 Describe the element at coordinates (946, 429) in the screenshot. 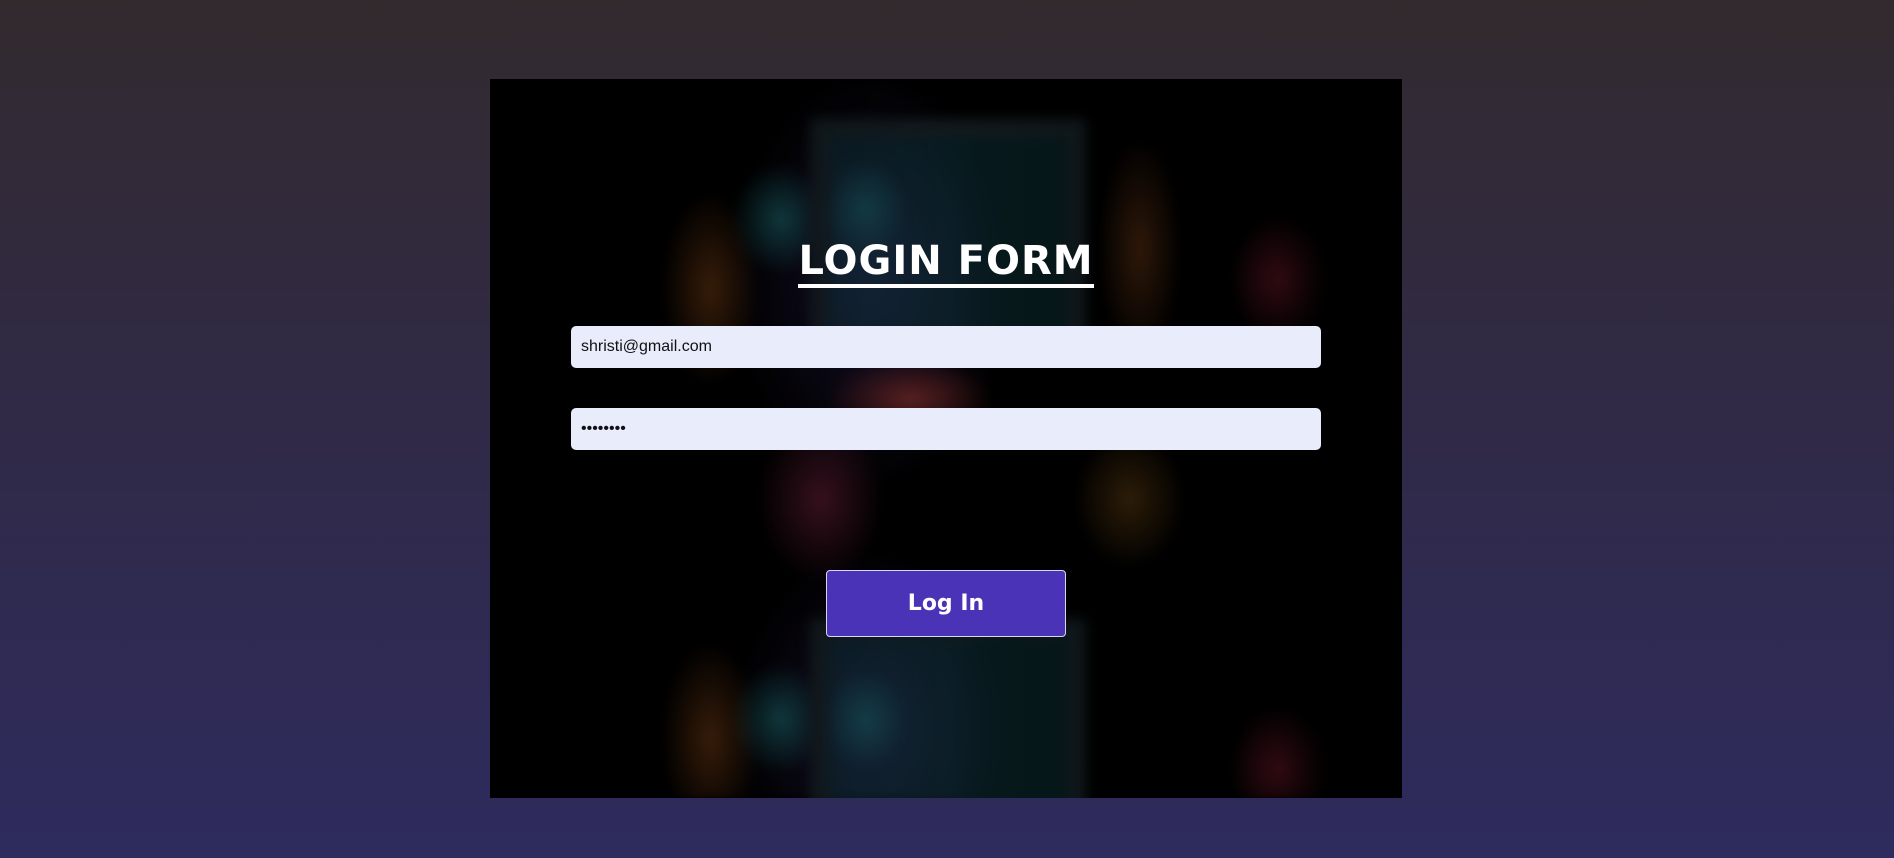

I see `password-field` at that location.